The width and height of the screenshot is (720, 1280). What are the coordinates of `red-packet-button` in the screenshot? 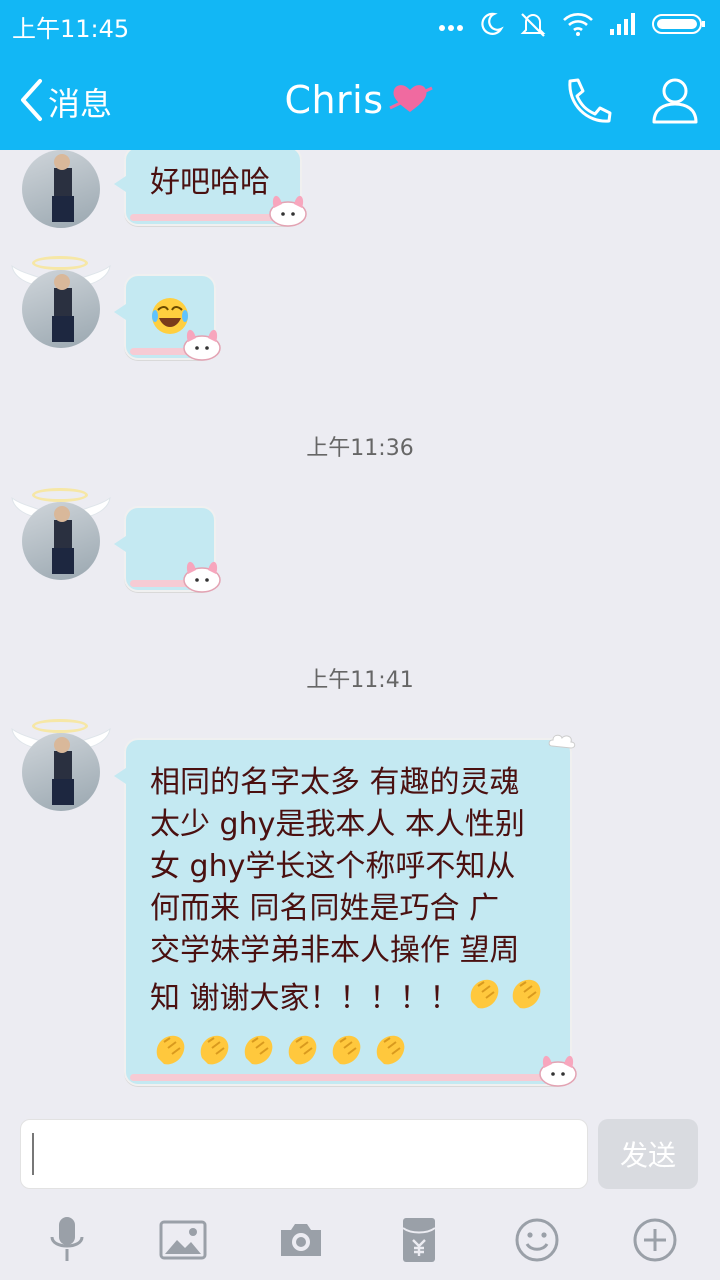 It's located at (419, 1242).